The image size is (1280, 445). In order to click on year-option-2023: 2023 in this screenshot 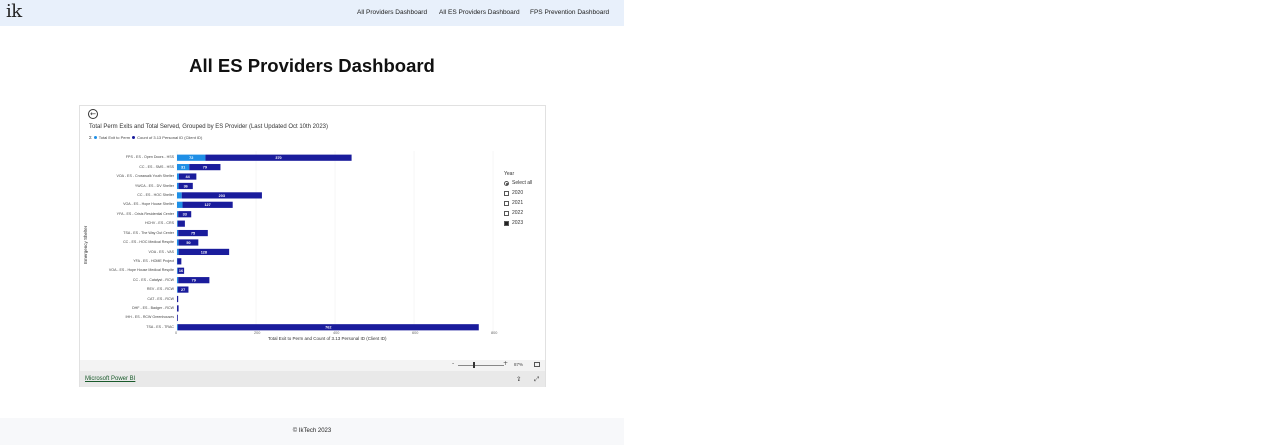, I will do `click(513, 223)`.